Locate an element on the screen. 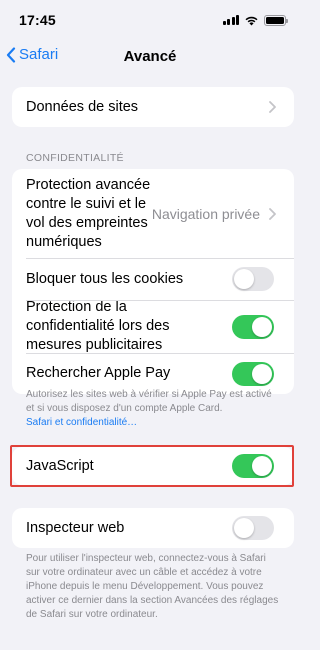 This screenshot has width=320, height=650. apple-pay-label: Rechercher Apple Pay is located at coordinates (98, 373).